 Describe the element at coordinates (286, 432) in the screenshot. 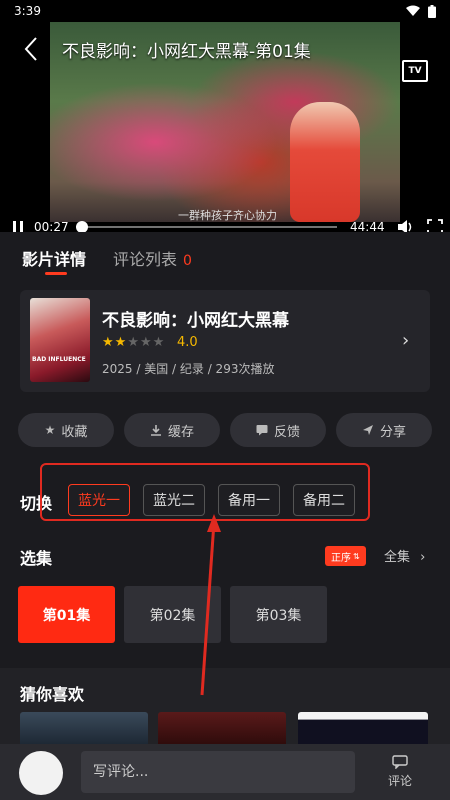

I see `feedback-label: 反馈` at that location.